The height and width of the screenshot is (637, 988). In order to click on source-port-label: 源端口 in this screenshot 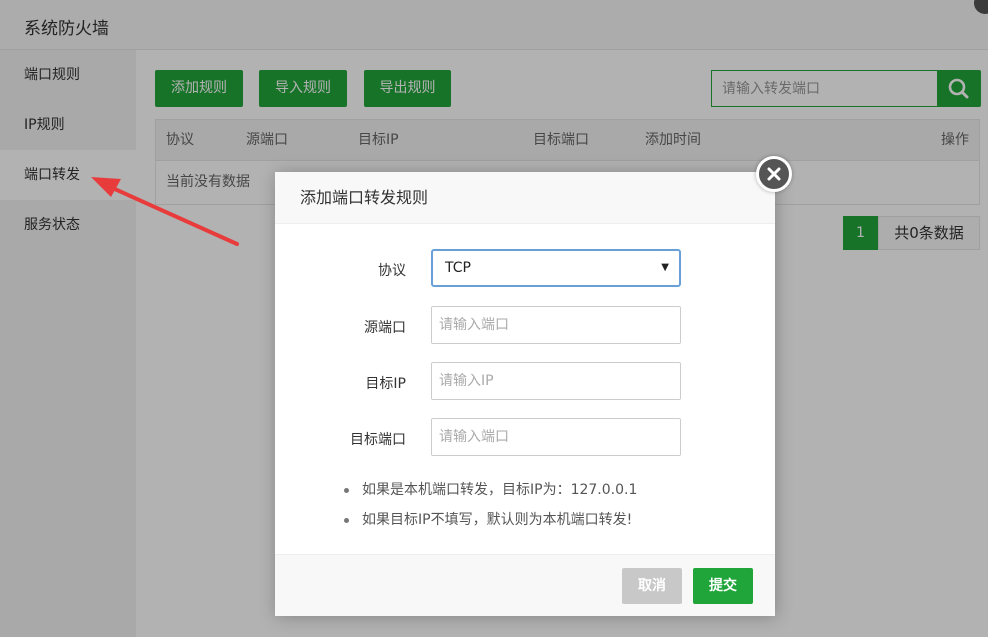, I will do `click(385, 328)`.